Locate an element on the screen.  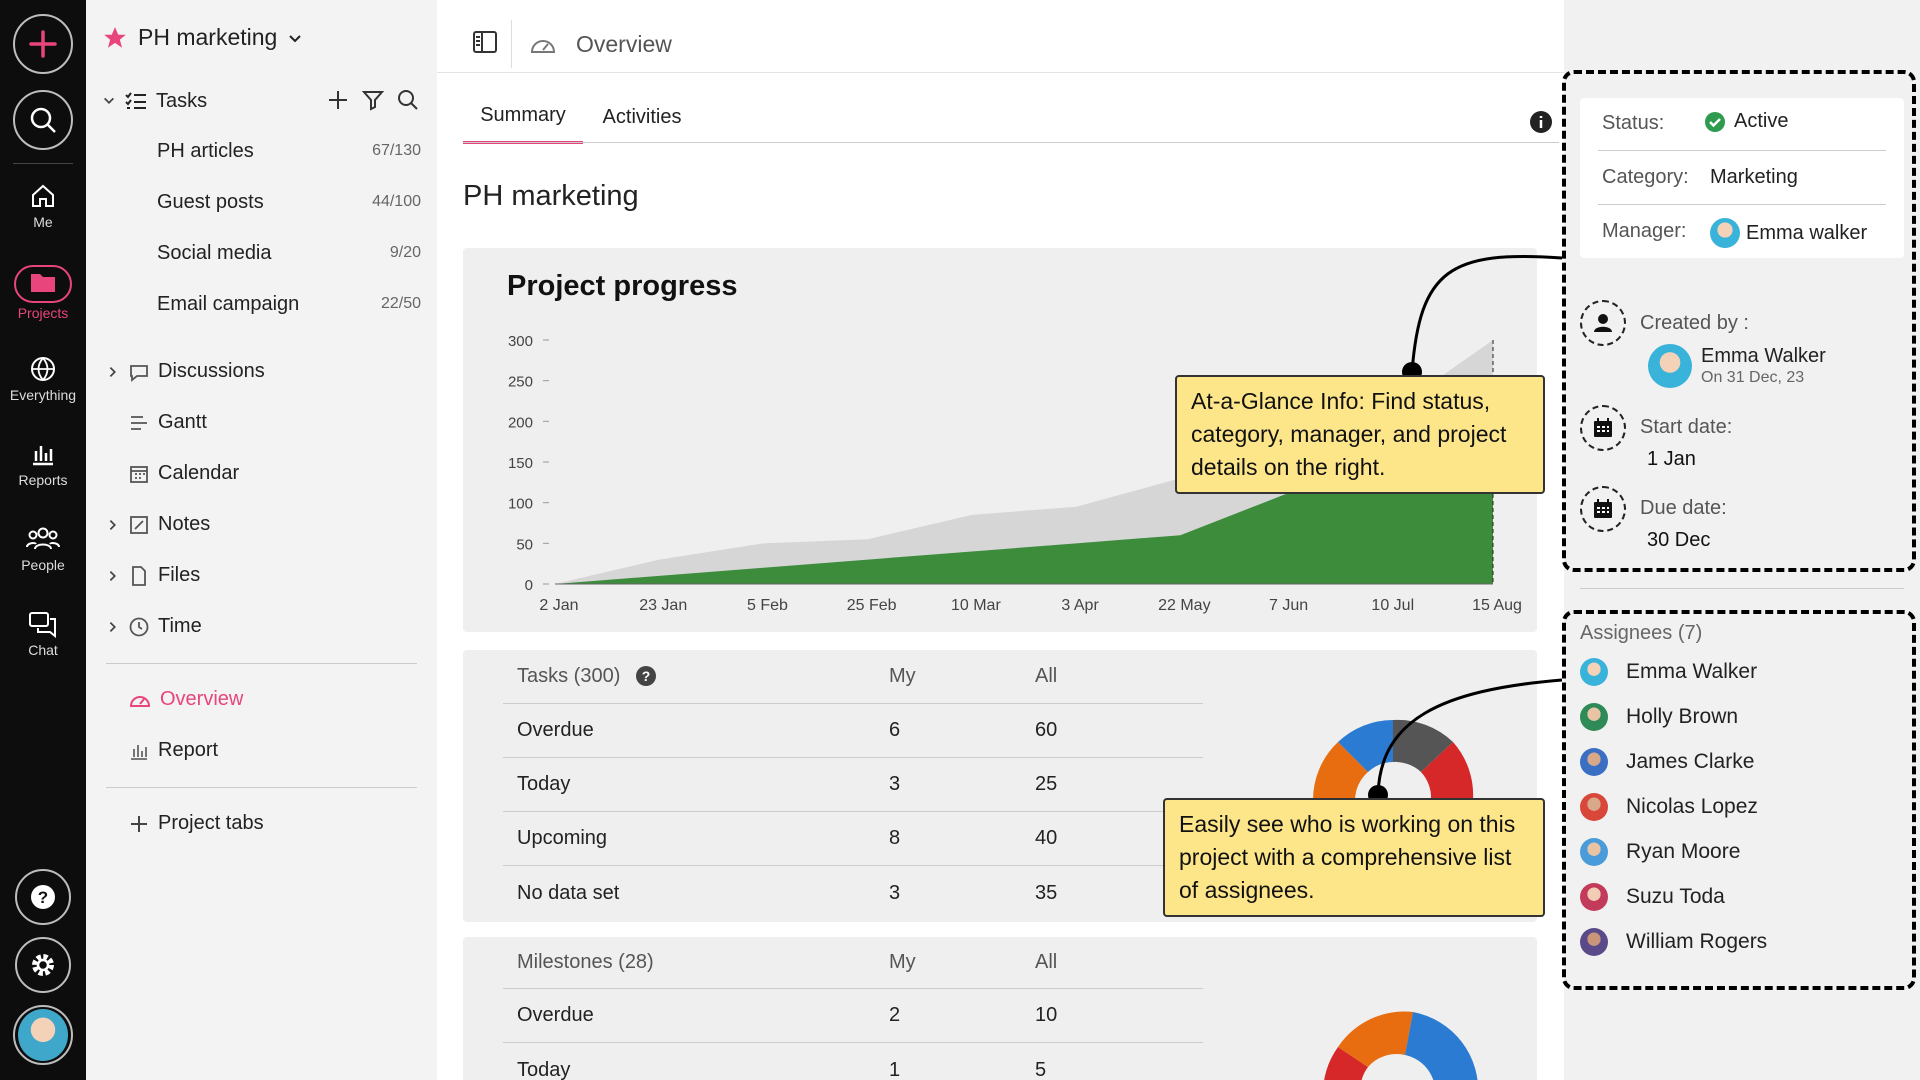
sidebar-item-overview: Overview is located at coordinates (185, 699).